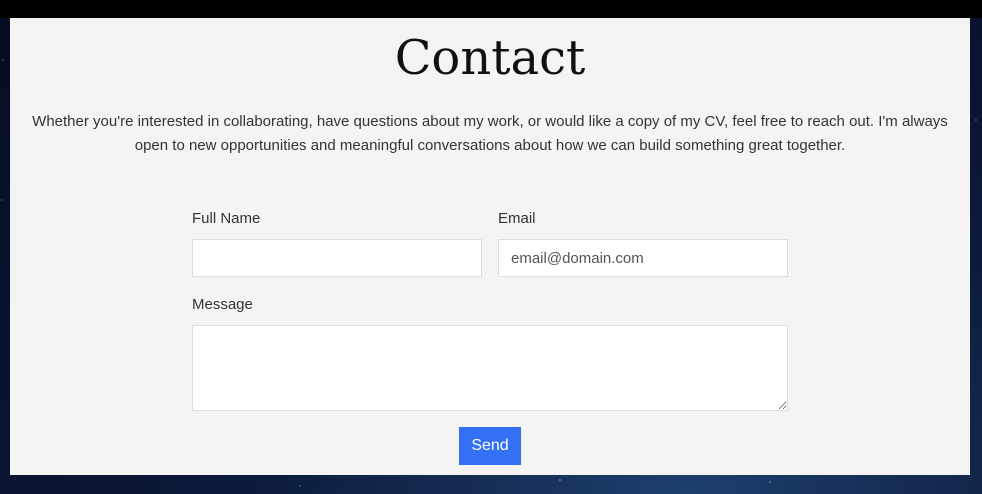  Describe the element at coordinates (490, 58) in the screenshot. I see `page-title: Contact` at that location.